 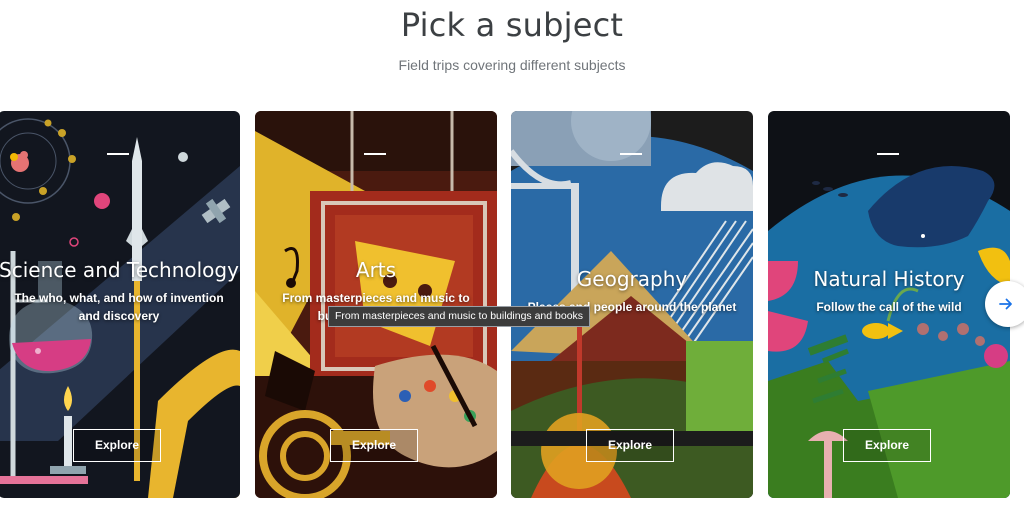 I want to click on card-description: Follow the call of the wild, so click(x=889, y=307).